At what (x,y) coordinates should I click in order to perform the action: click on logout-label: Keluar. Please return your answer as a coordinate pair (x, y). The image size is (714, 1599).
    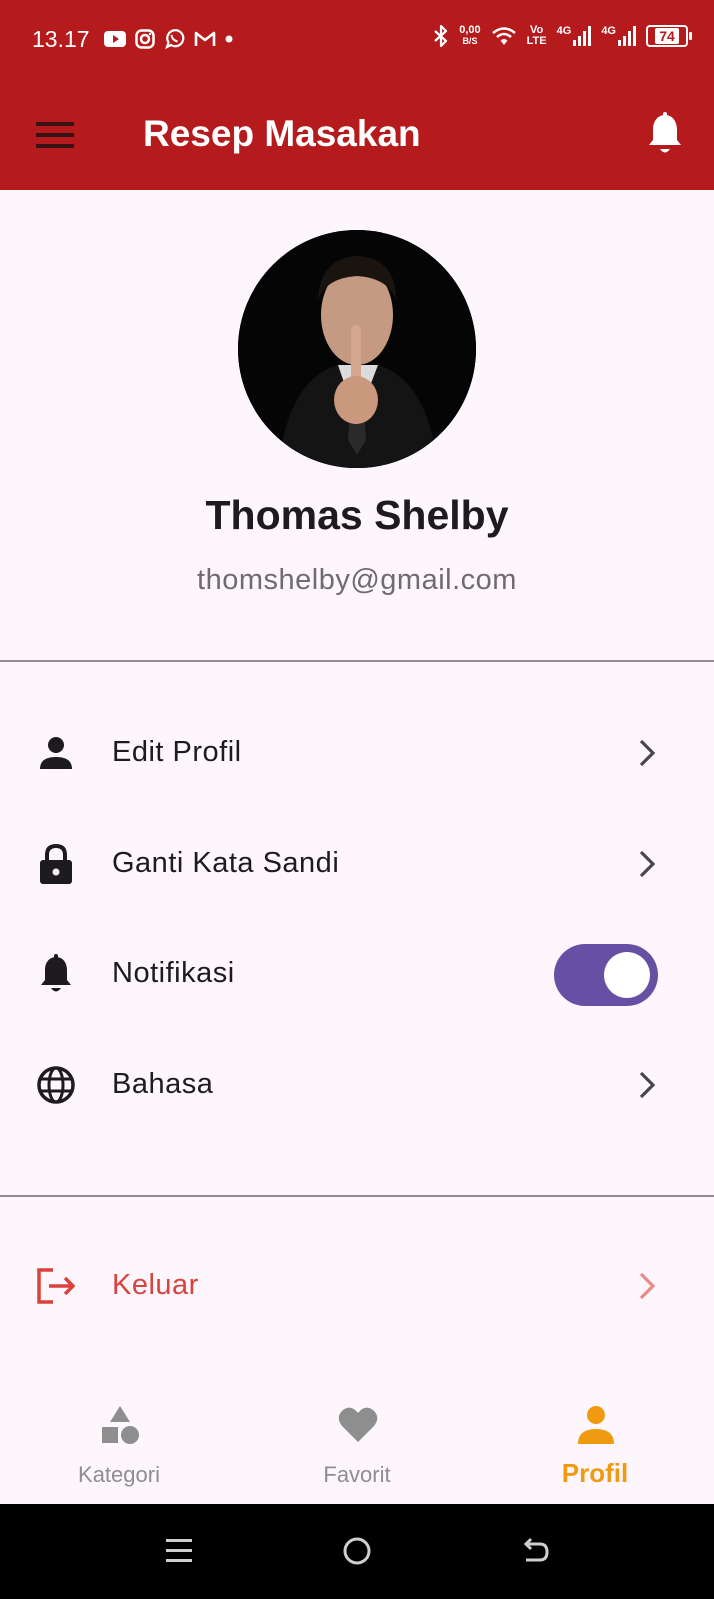
    Looking at the image, I should click on (155, 1285).